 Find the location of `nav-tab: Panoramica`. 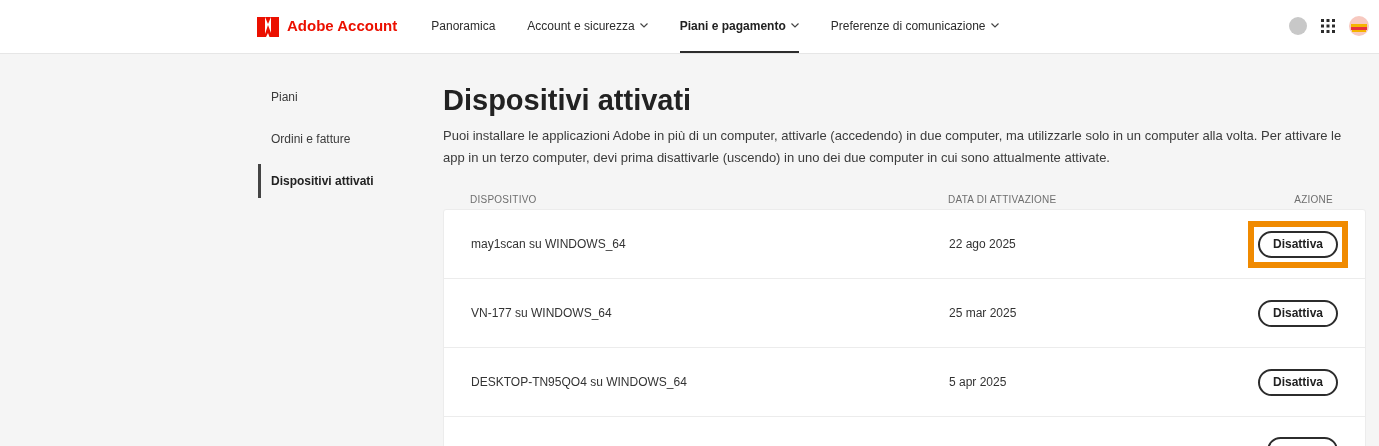

nav-tab: Panoramica is located at coordinates (463, 26).